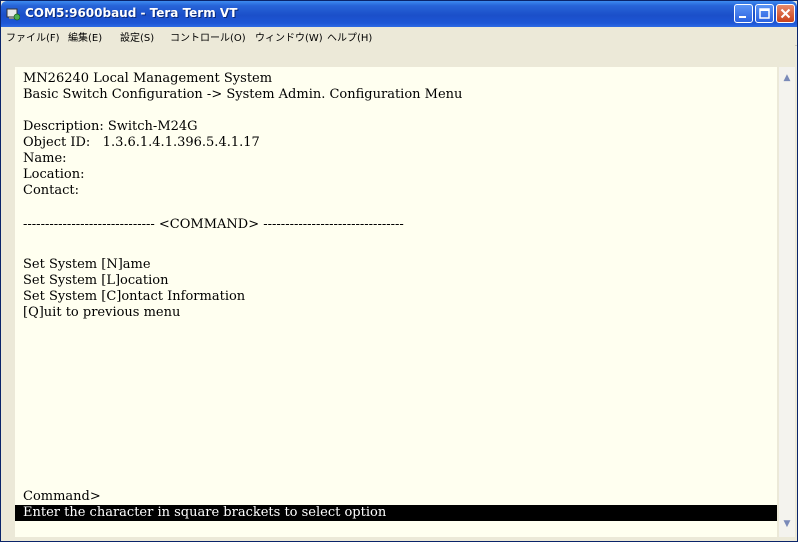  I want to click on menu-window: ウィンドウ(W), so click(289, 36).